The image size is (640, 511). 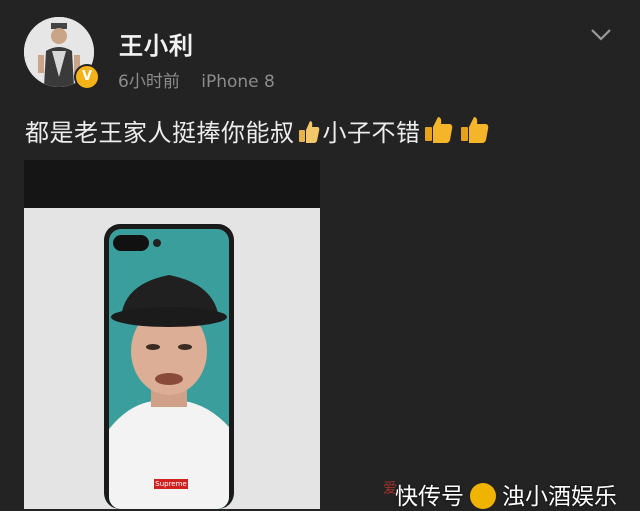 I want to click on watermark-text-right: 浊小酒娱乐, so click(x=559, y=497).